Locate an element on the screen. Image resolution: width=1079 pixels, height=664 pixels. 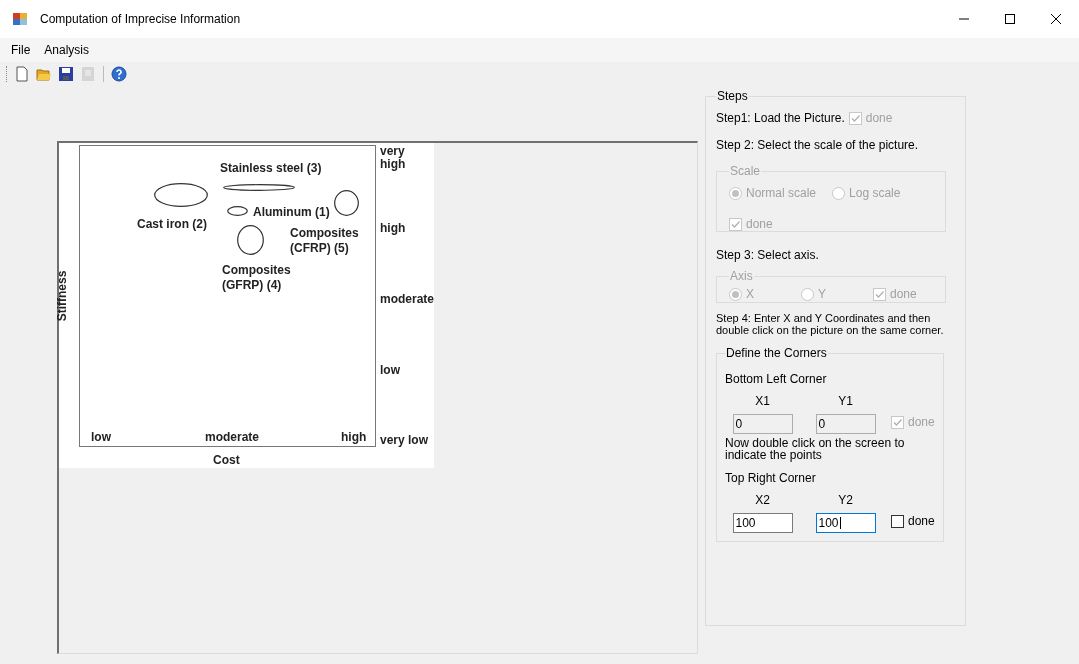
field-label: X1 is located at coordinates (762, 401).